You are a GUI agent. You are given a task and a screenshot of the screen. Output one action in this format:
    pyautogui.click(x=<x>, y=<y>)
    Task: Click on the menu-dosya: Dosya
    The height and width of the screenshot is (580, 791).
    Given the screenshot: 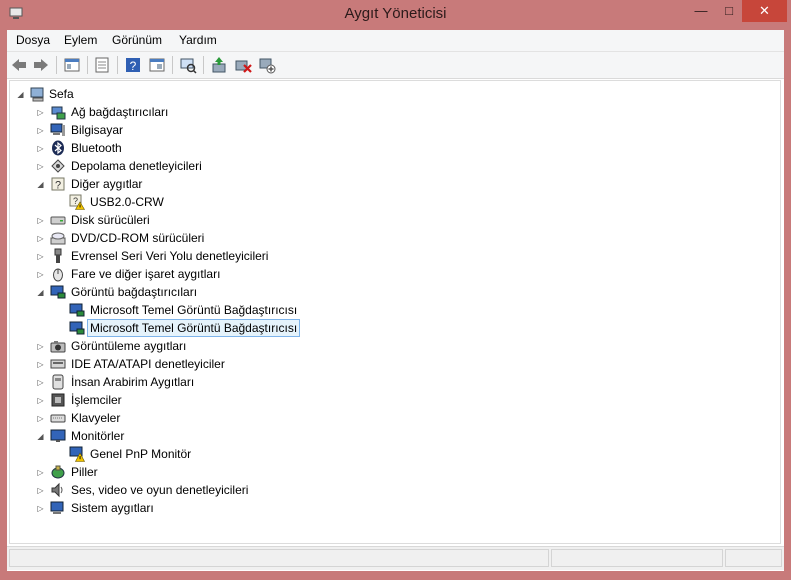 What is the action you would take?
    pyautogui.click(x=33, y=40)
    